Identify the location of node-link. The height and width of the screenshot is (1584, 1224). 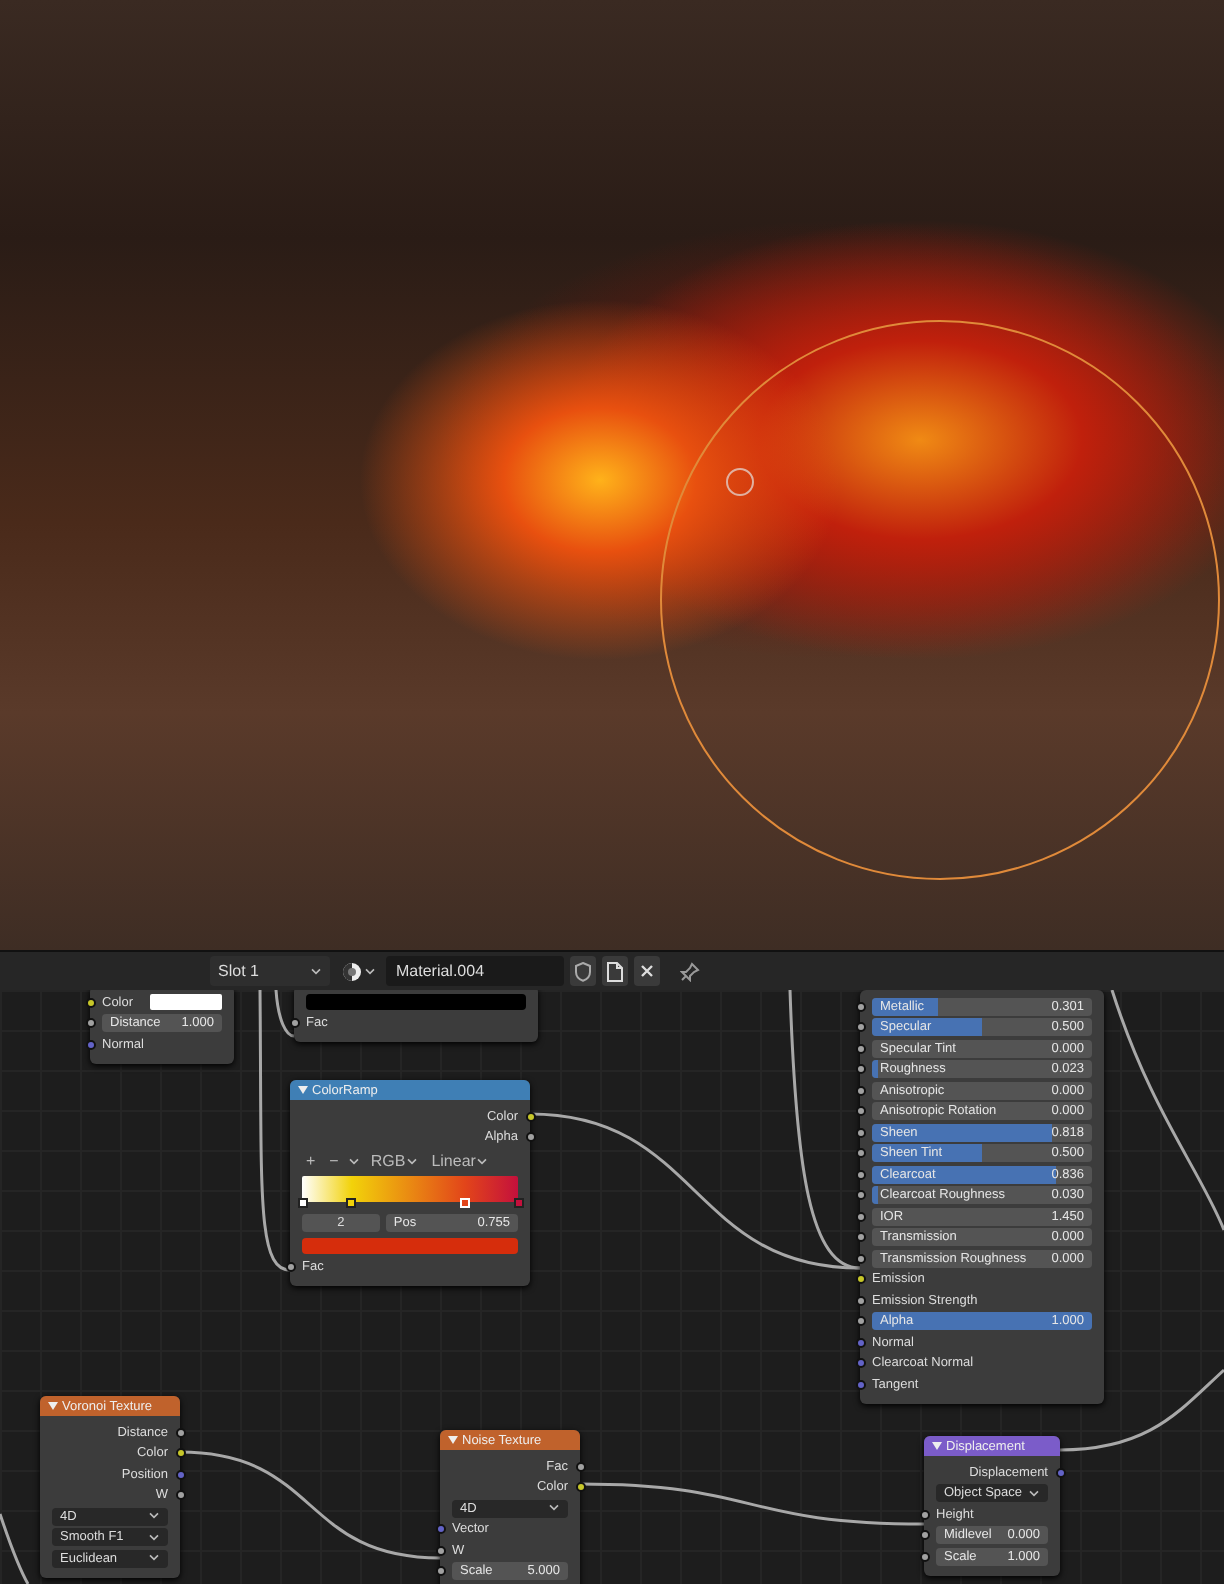
(15, 1548).